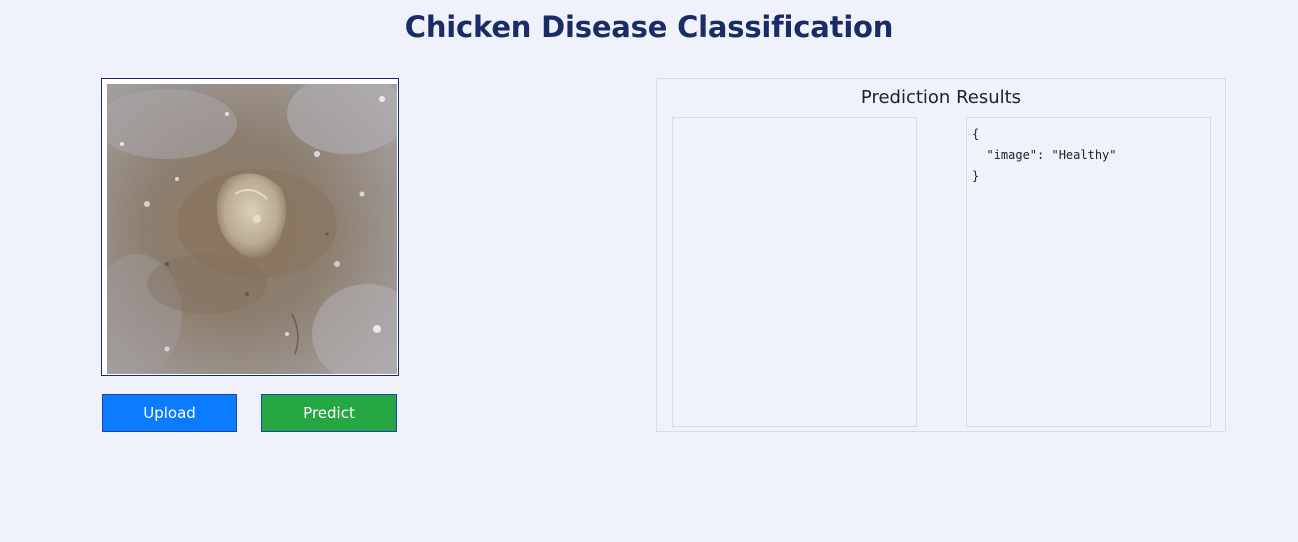 The image size is (1298, 542). I want to click on prediction-json-output: { "image": "Healthy" }, so click(1044, 155).